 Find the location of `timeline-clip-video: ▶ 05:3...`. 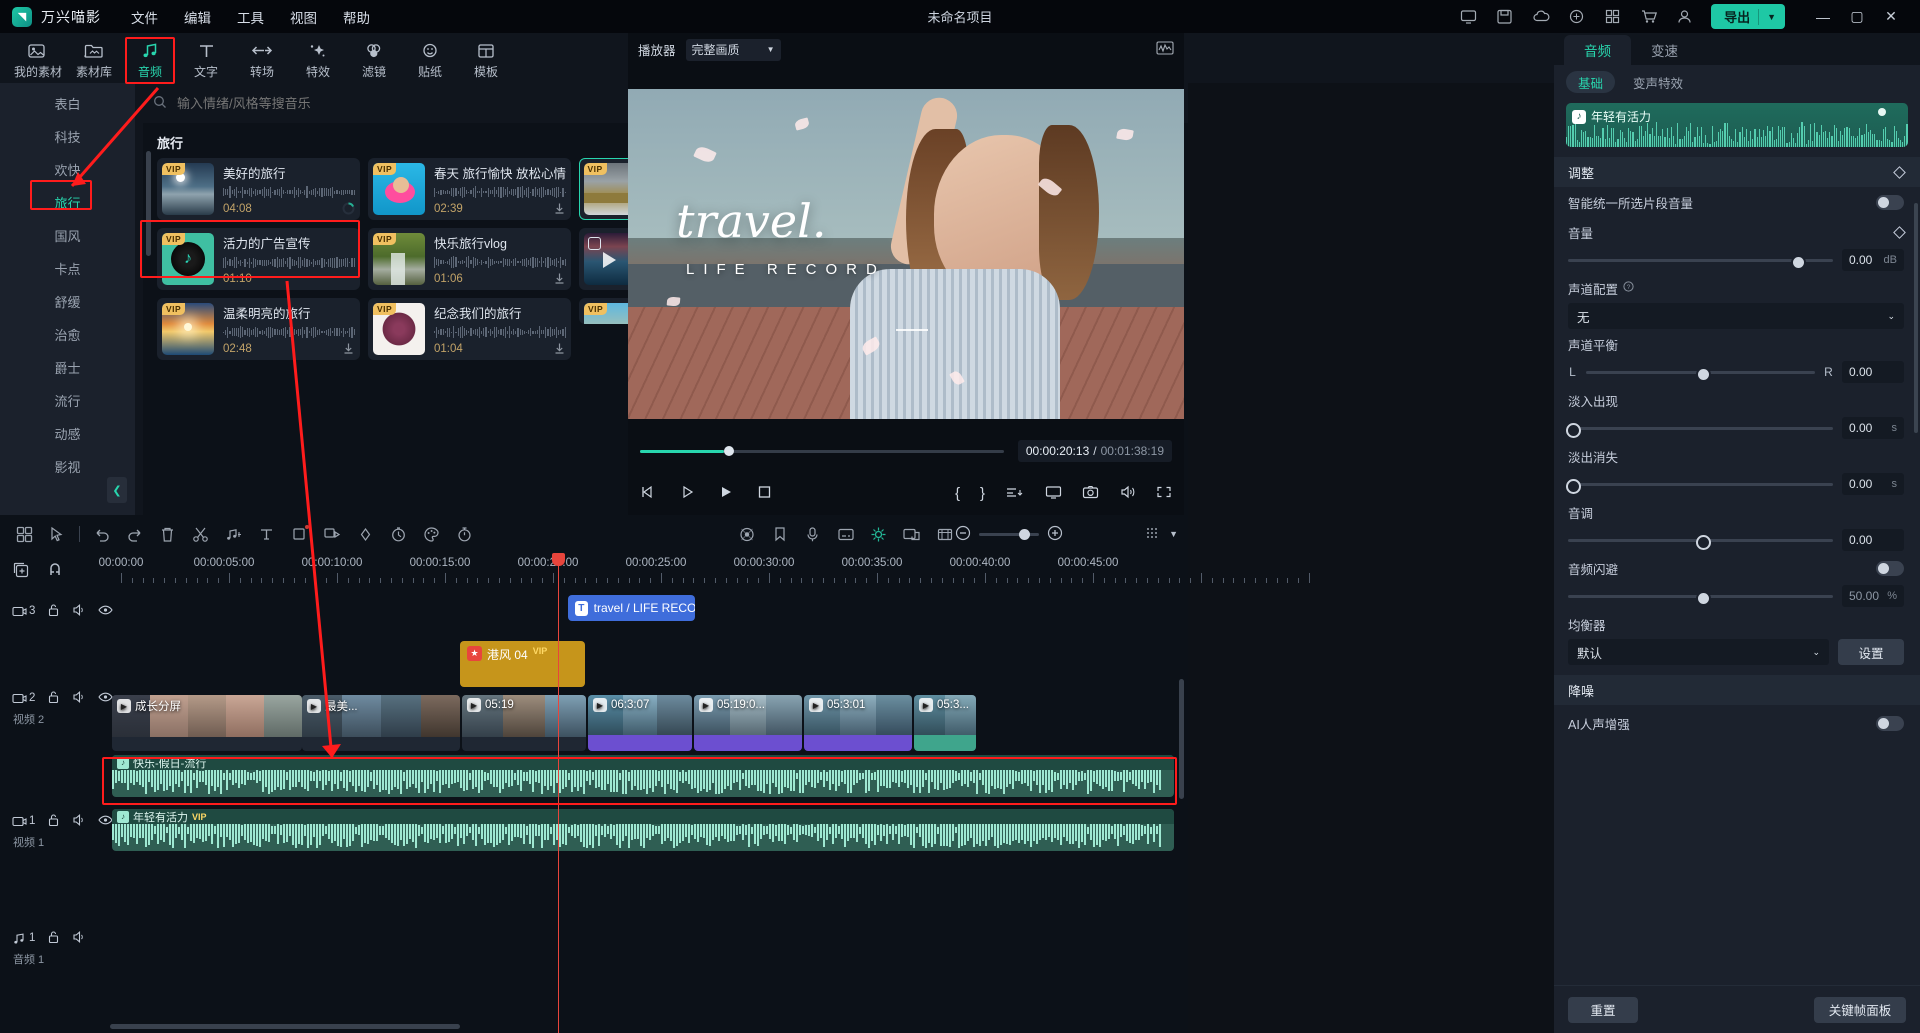

timeline-clip-video: ▶ 05:3... is located at coordinates (945, 723).